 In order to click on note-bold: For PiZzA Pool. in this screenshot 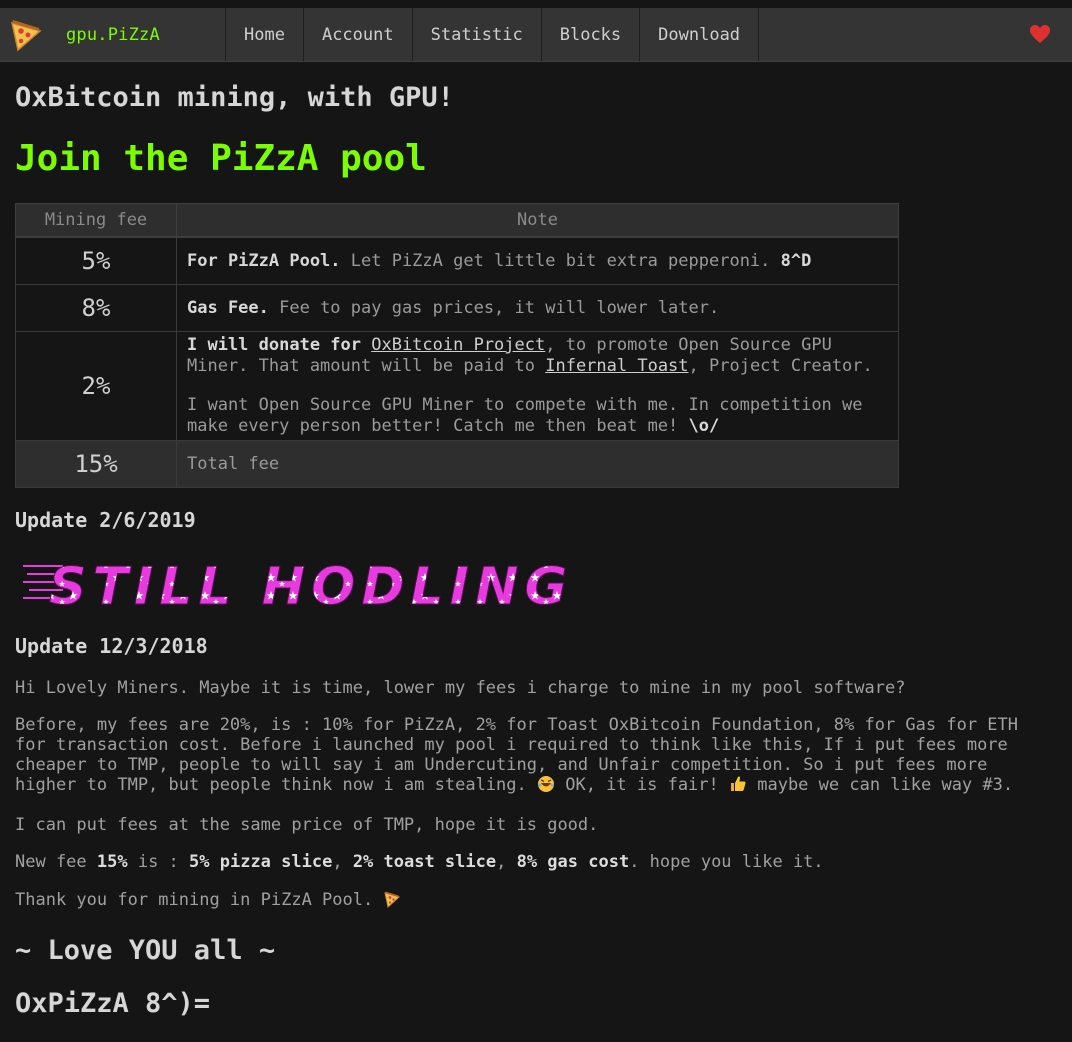, I will do `click(264, 260)`.